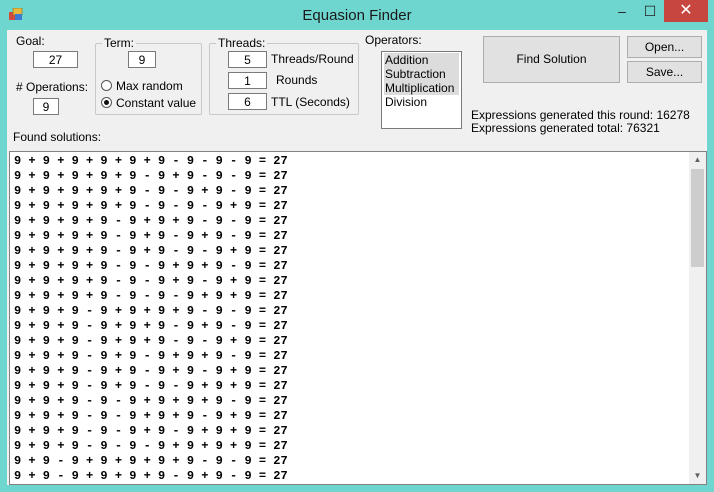 The height and width of the screenshot is (492, 714). What do you see at coordinates (622, 11) in the screenshot?
I see `minimize-button: –` at bounding box center [622, 11].